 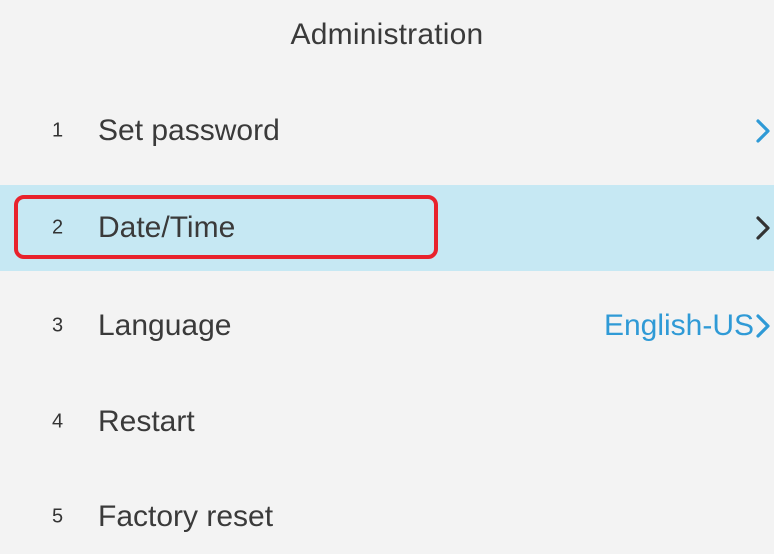 I want to click on menu-item-label: Date/Time, so click(x=167, y=227).